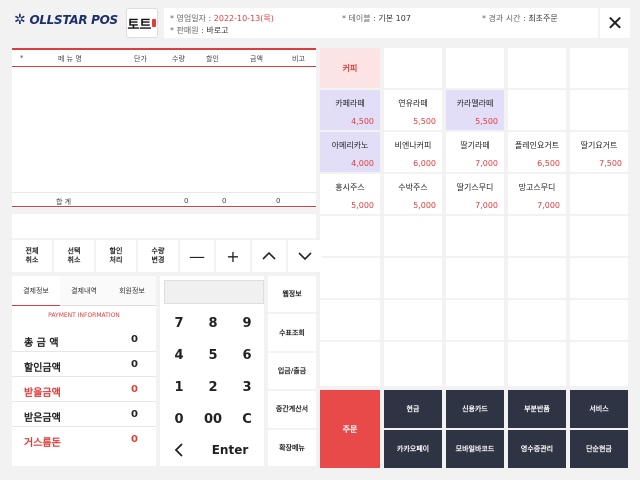  I want to click on total-amount: 0, so click(278, 201).